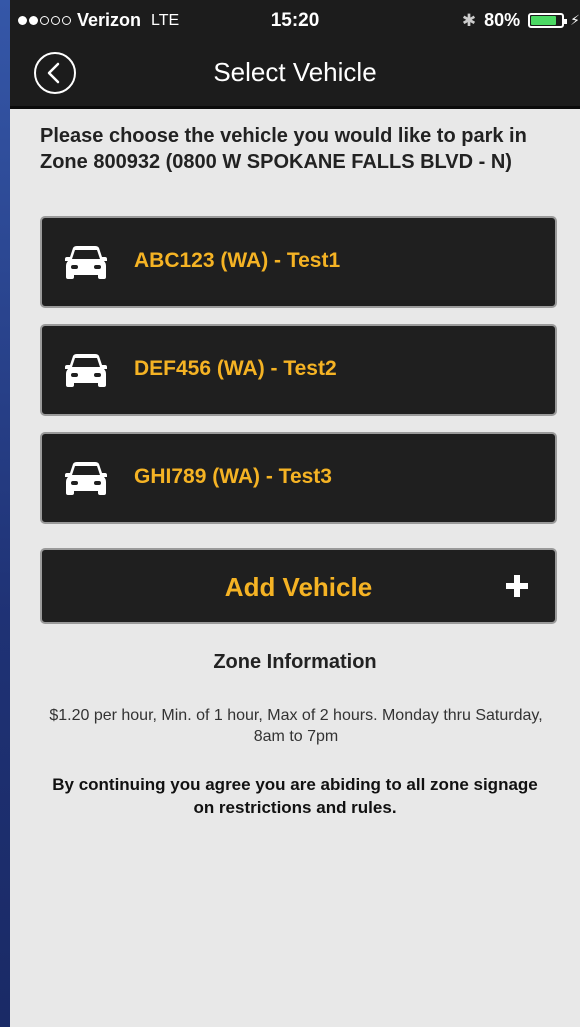 This screenshot has width=580, height=1027. I want to click on add-vehicle-button: Add Vehicle, so click(298, 586).